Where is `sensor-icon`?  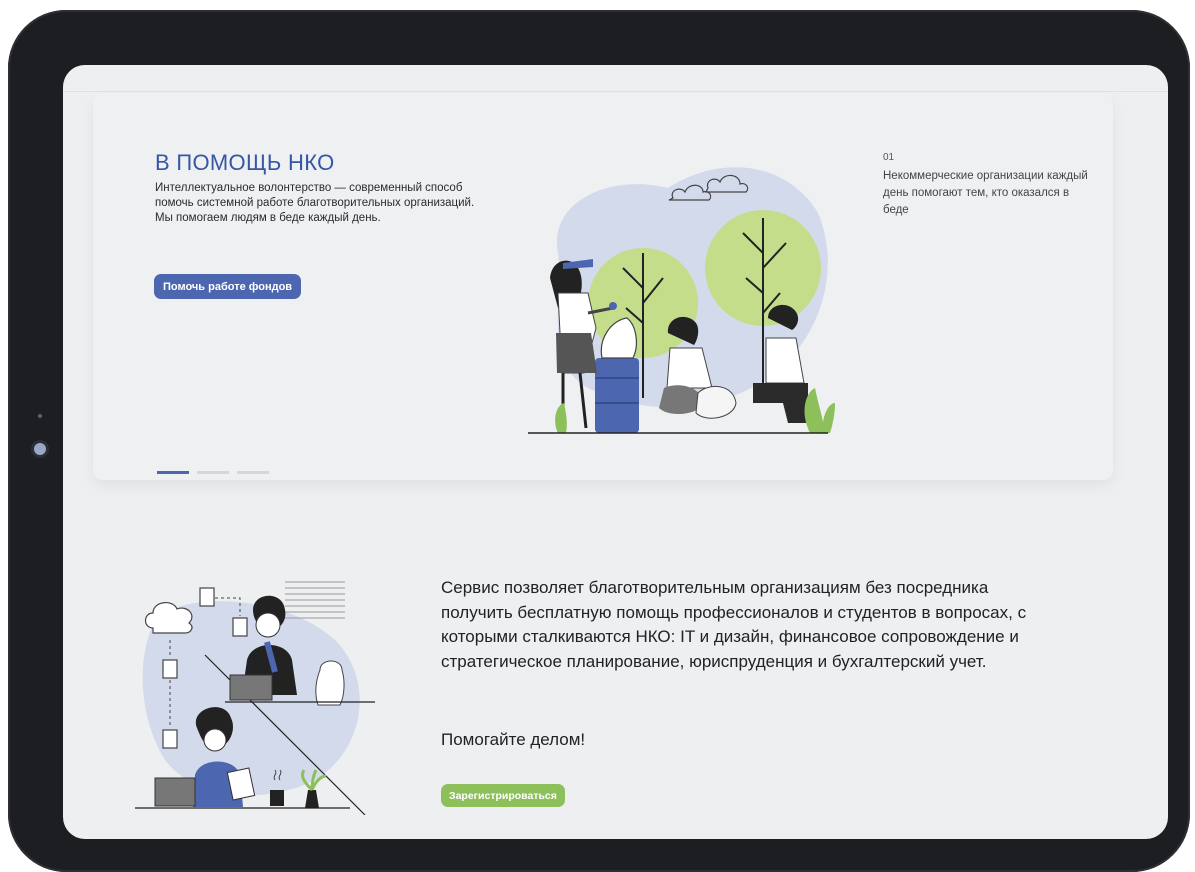 sensor-icon is located at coordinates (40, 416).